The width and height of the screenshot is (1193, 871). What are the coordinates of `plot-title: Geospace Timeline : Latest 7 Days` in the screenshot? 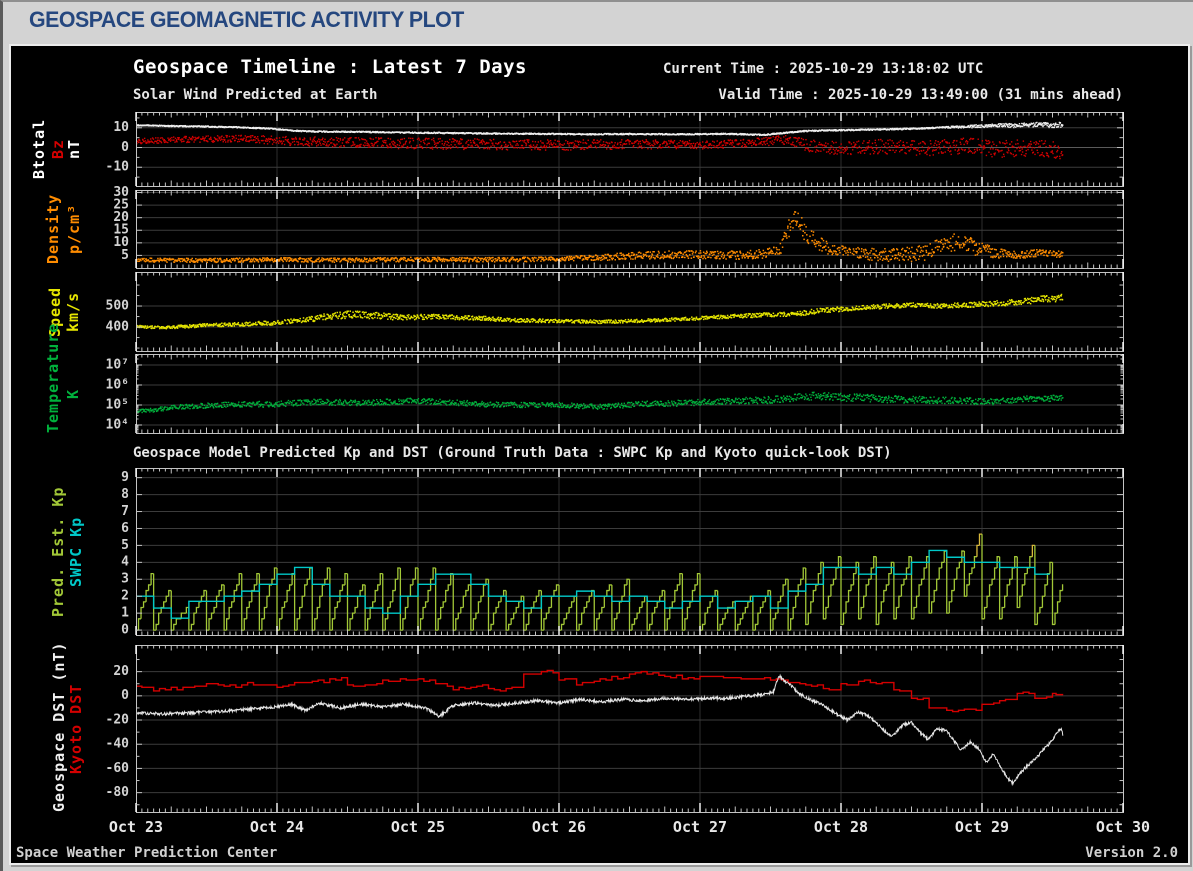 It's located at (330, 67).